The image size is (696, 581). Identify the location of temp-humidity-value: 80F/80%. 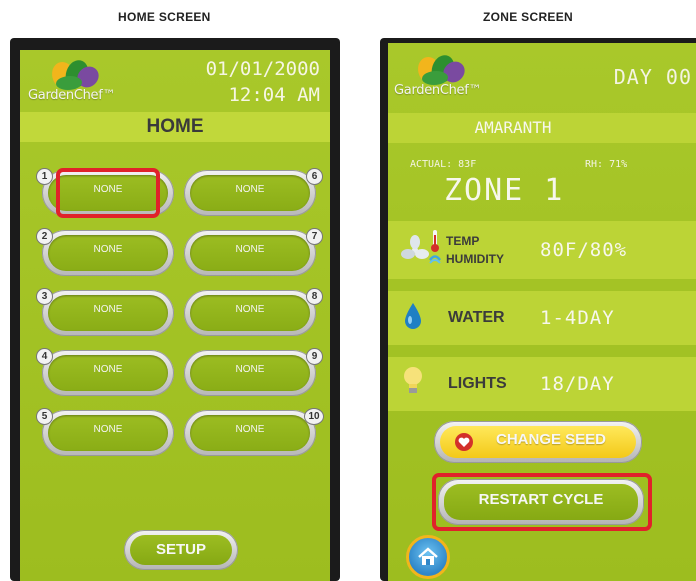
(584, 250).